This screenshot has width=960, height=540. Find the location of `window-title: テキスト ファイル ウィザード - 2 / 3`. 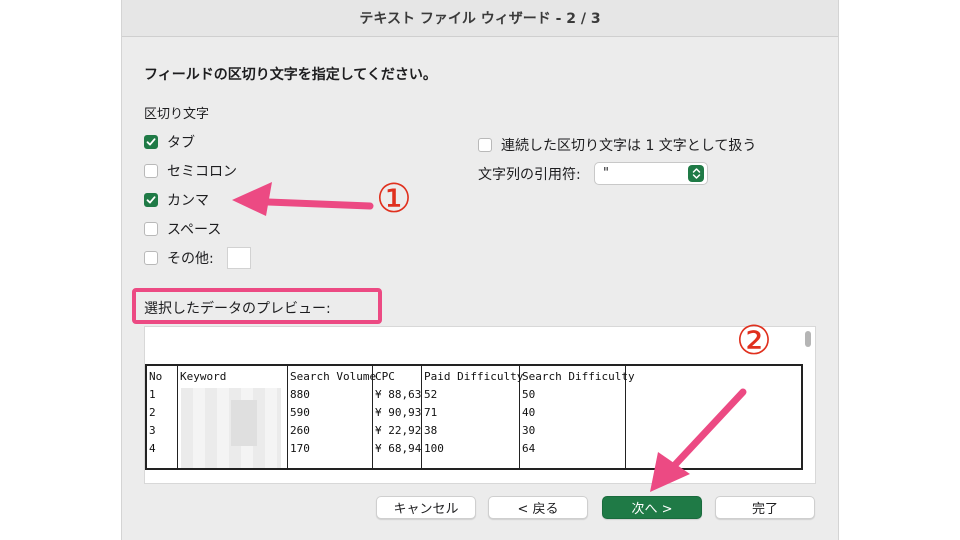

window-title: テキスト ファイル ウィザード - 2 / 3 is located at coordinates (480, 18).